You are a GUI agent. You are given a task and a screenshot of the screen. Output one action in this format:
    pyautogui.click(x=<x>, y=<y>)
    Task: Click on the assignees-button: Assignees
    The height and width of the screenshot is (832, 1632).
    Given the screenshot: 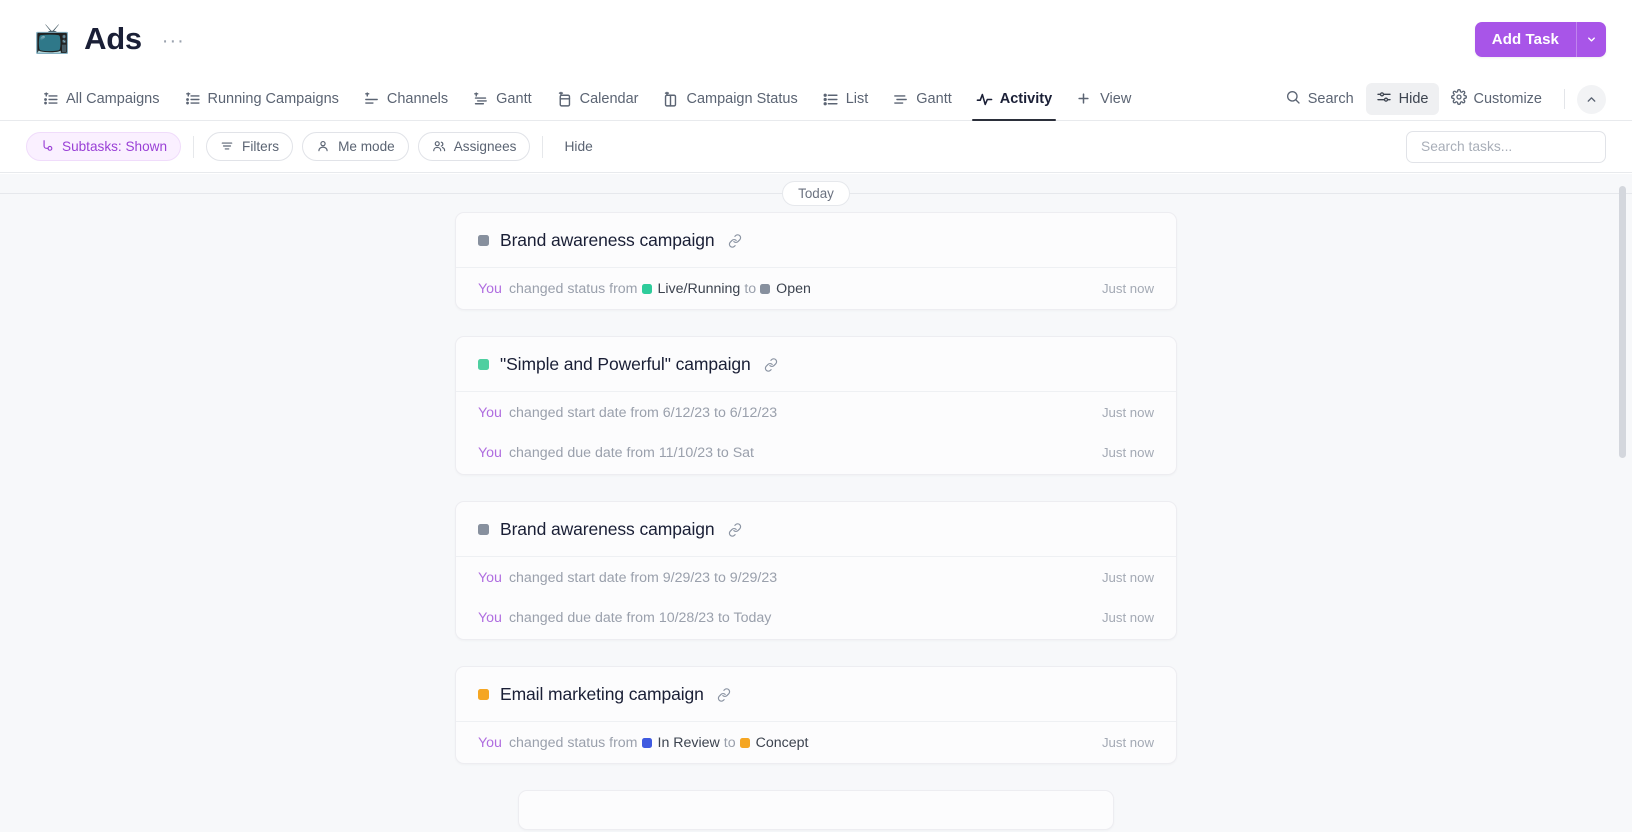 What is the action you would take?
    pyautogui.click(x=474, y=146)
    